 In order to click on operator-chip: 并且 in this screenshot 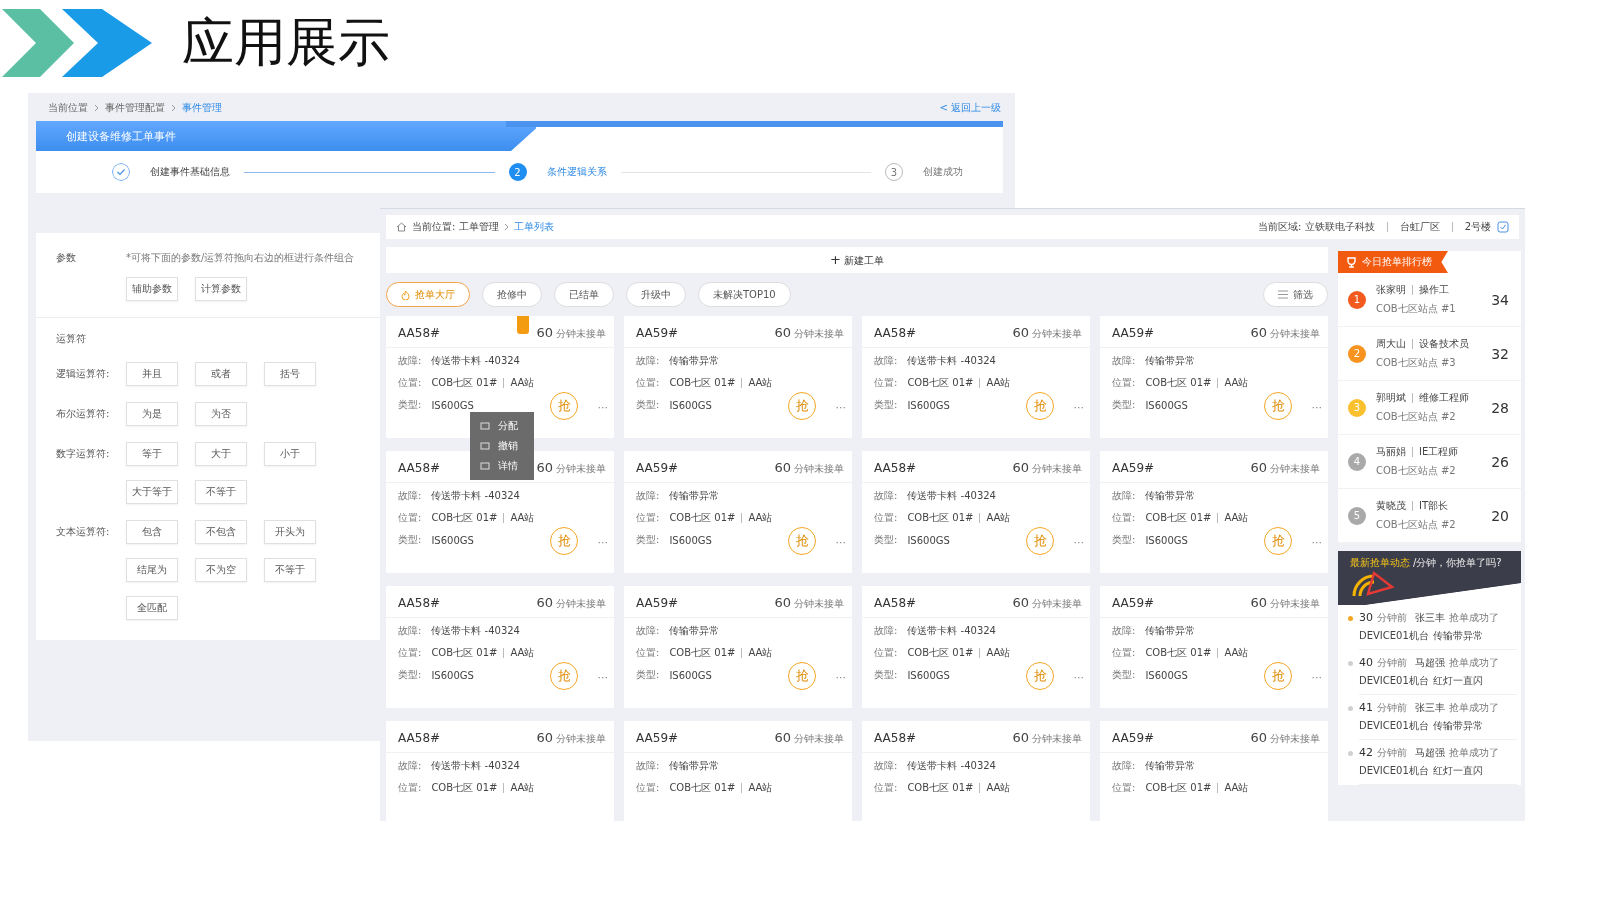, I will do `click(152, 374)`.